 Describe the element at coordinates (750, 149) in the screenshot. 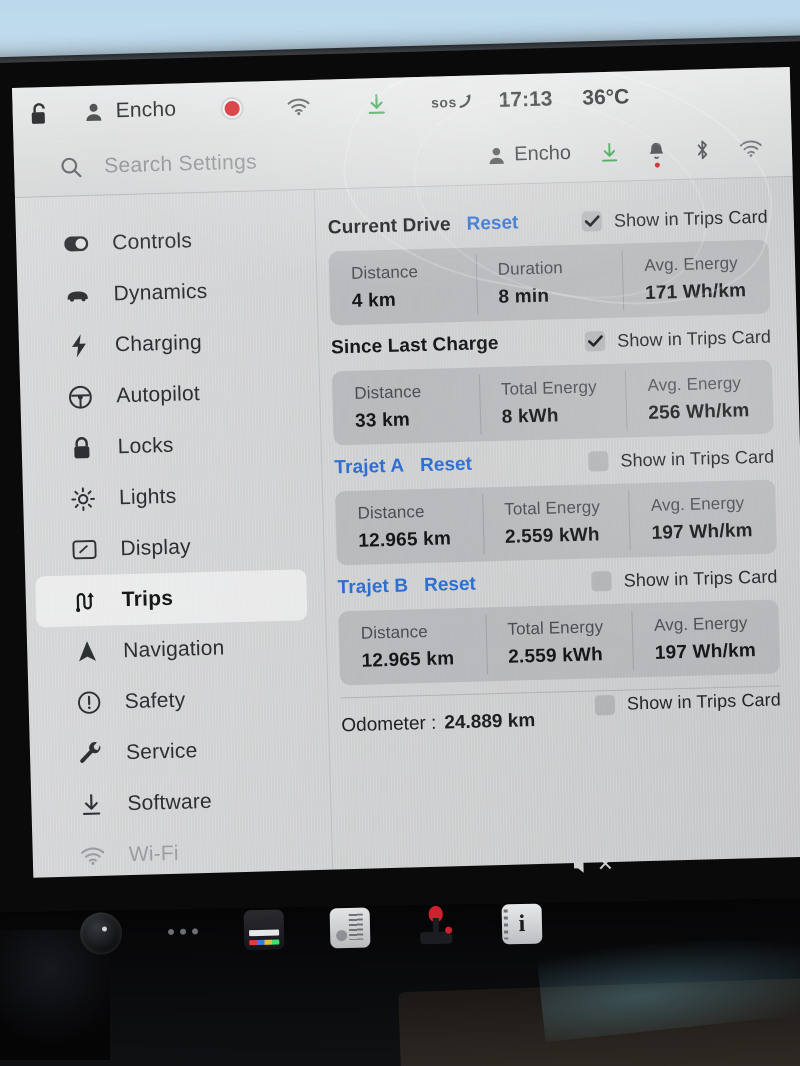

I see `header-wifi-icon` at that location.